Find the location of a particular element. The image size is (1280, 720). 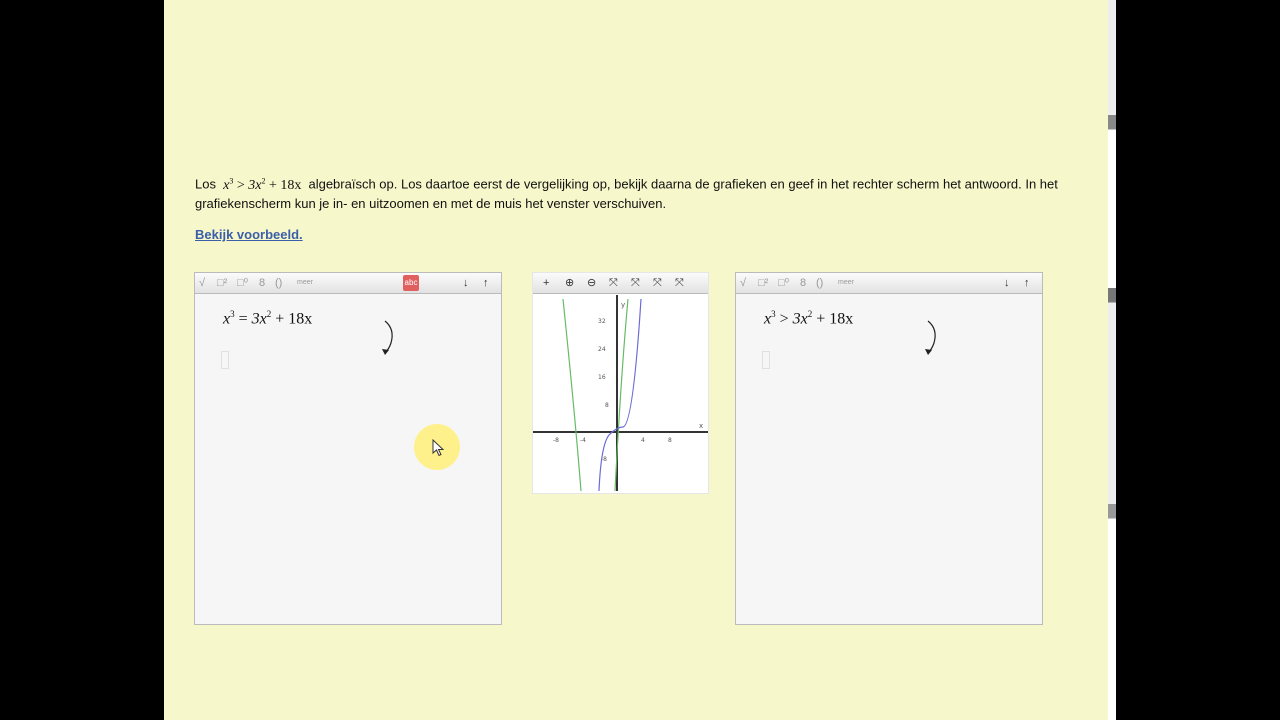

x-tick: -4 is located at coordinates (583, 440).